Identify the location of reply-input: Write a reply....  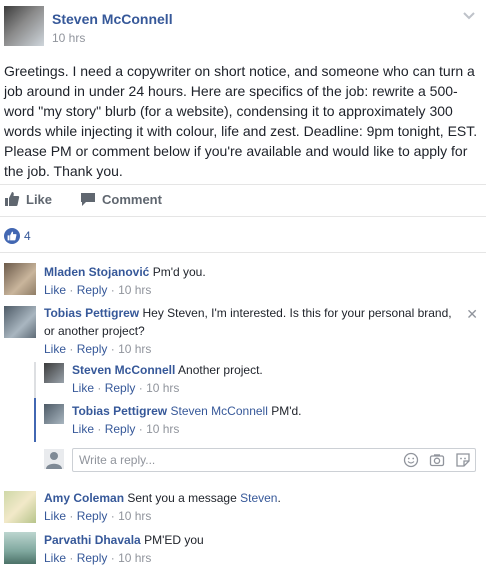
(274, 460).